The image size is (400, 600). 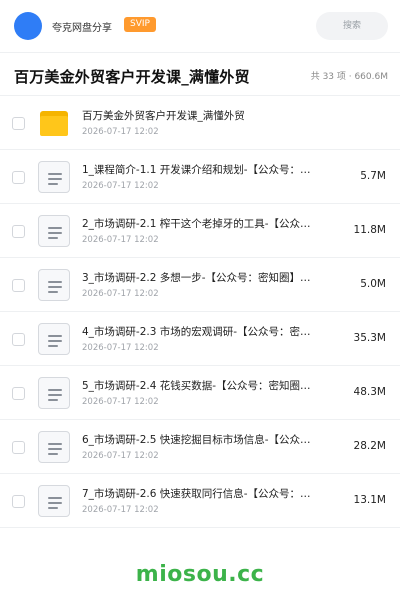 What do you see at coordinates (369, 500) in the screenshot?
I see `file-size: 13.1M` at bounding box center [369, 500].